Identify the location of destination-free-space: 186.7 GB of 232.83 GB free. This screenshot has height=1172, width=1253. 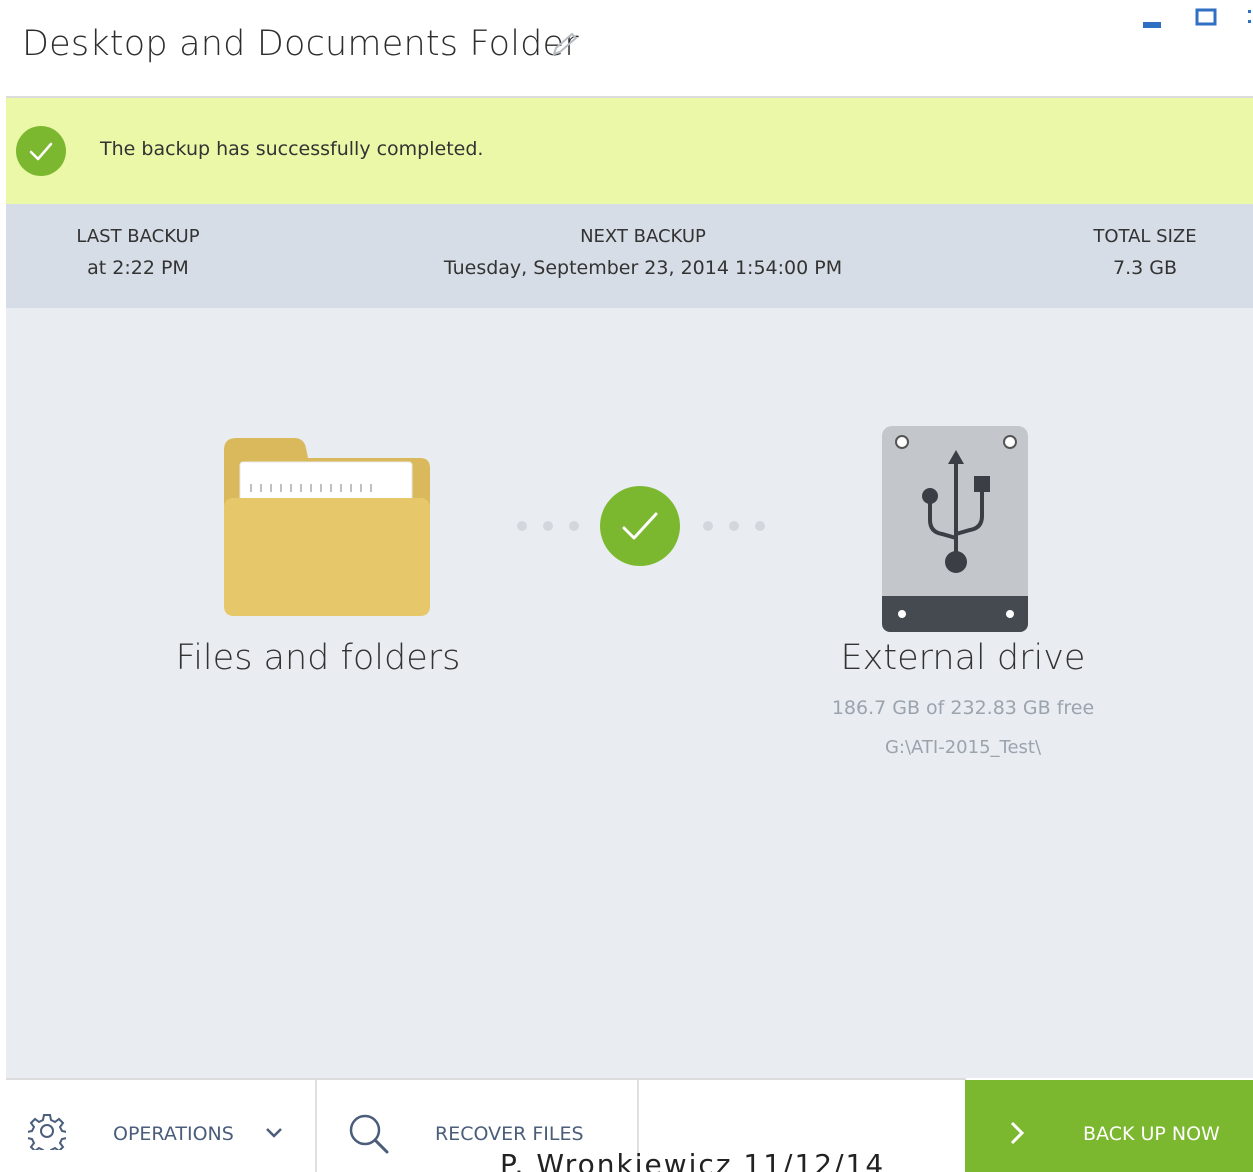
(963, 708).